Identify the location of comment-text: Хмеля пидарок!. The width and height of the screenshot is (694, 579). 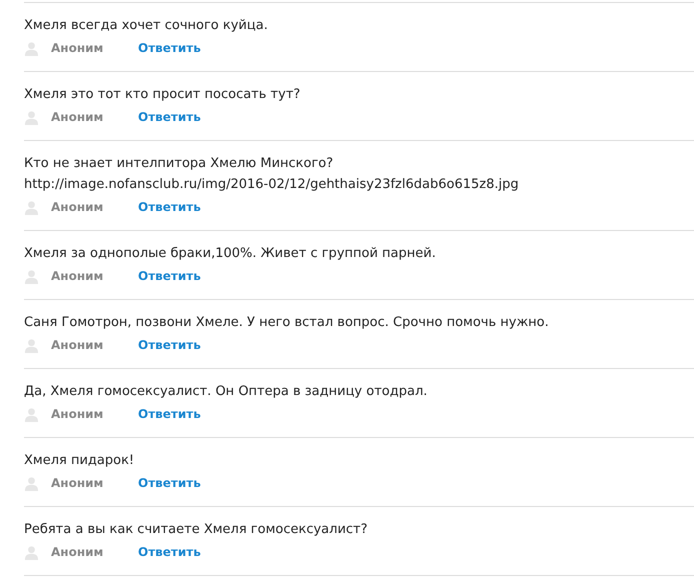
(80, 461).